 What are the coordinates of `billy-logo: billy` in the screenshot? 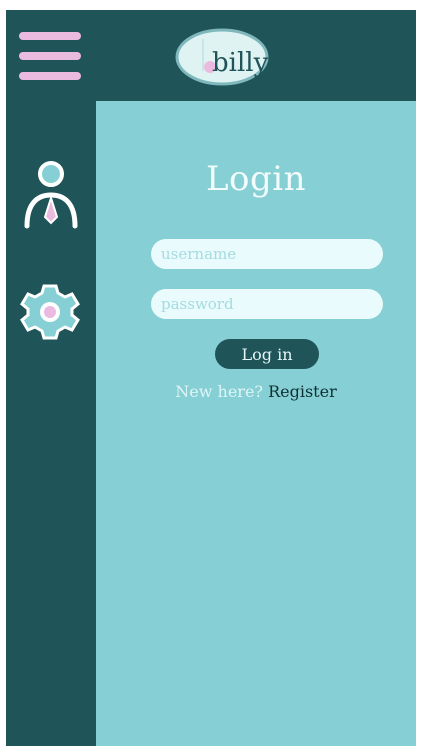 It's located at (222, 57).